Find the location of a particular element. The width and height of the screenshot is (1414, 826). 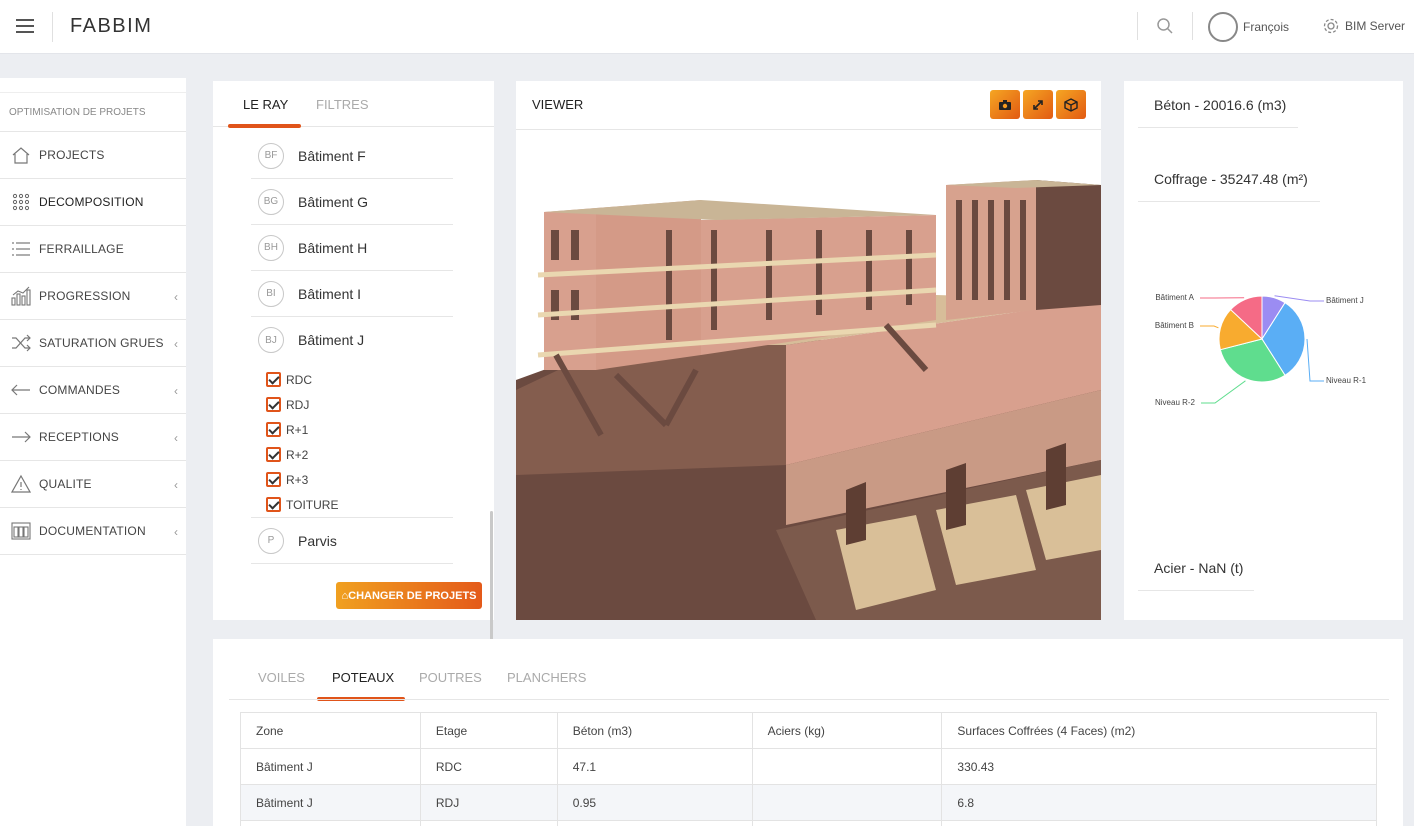

level-item-toiture: TOITURE is located at coordinates (359, 504).